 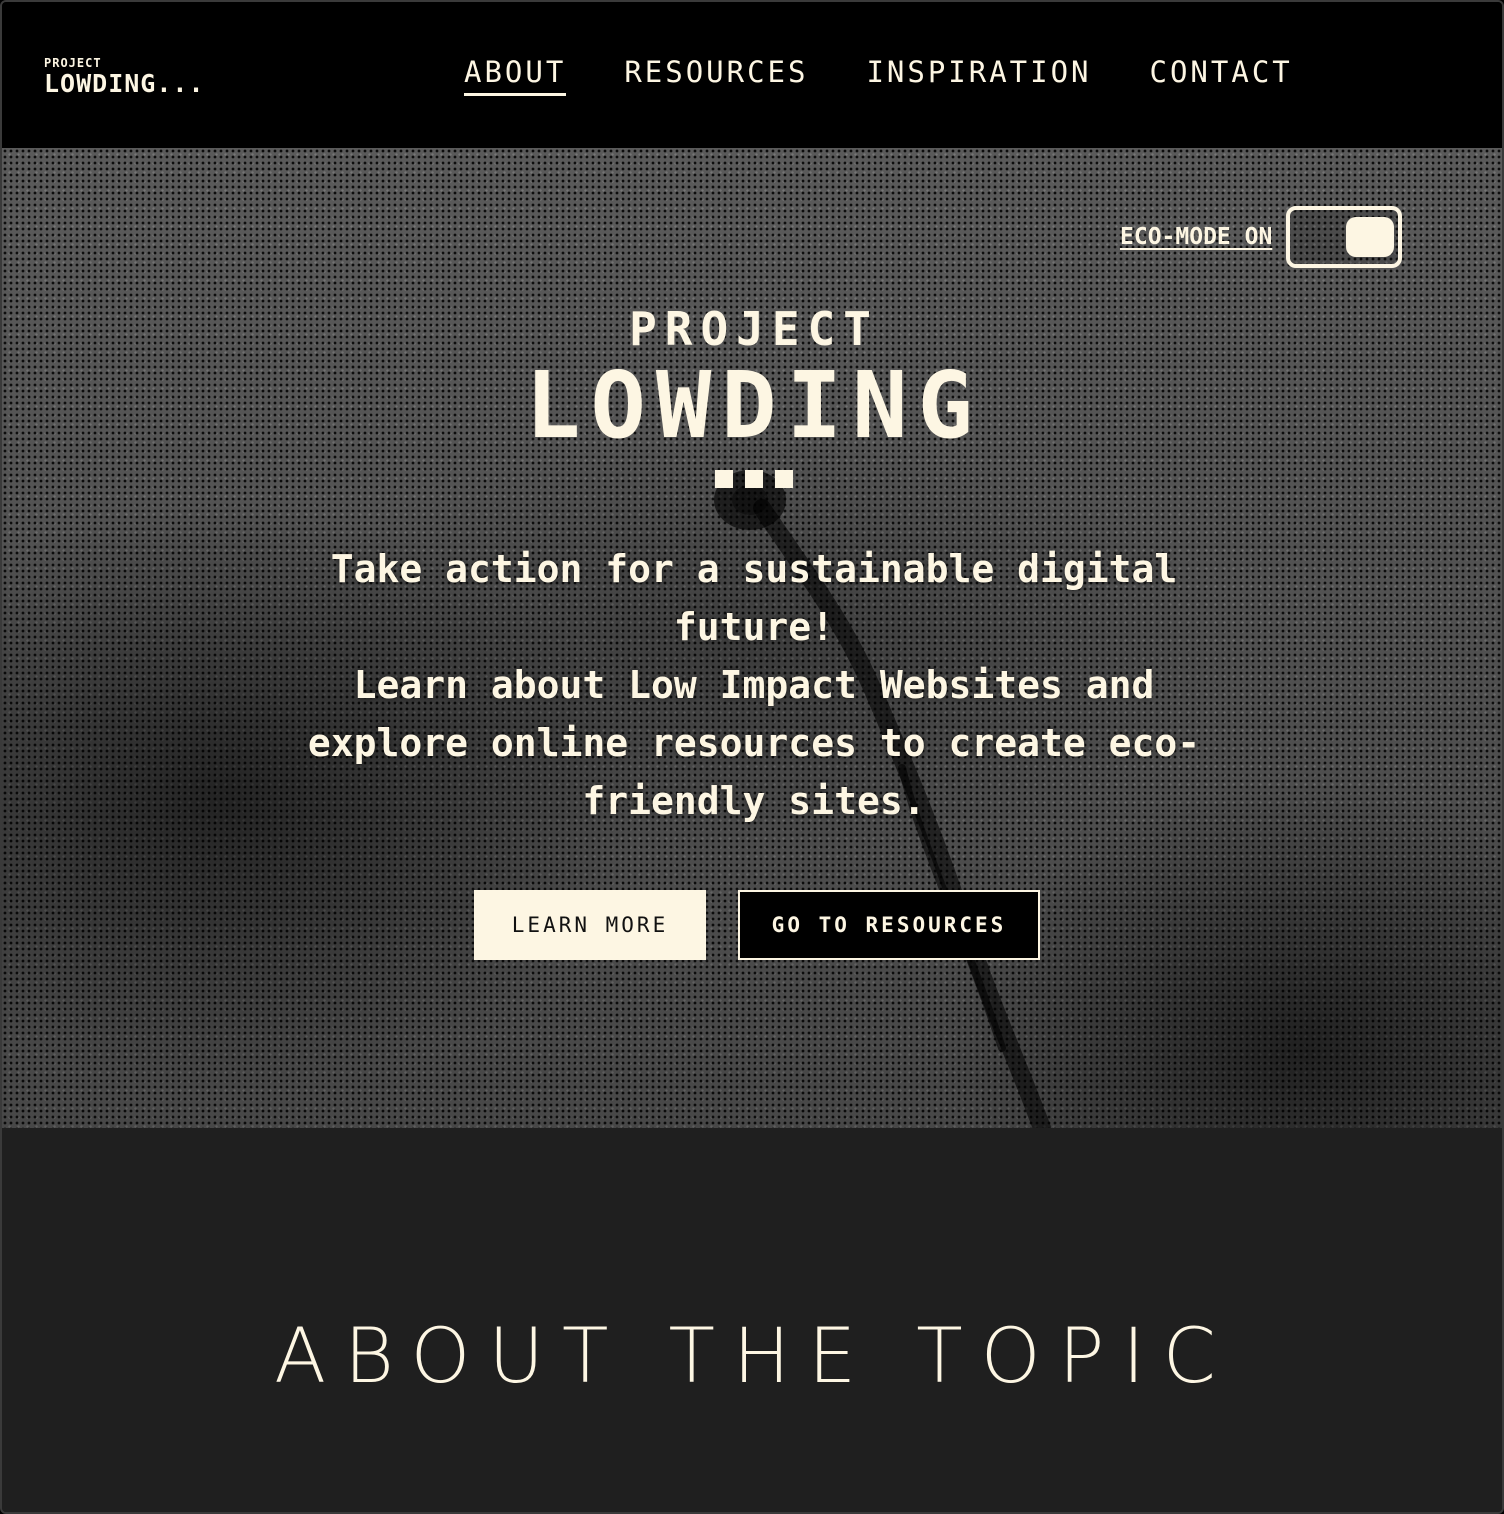 I want to click on hero-title: PROJECT LOWDING, so click(x=752, y=395).